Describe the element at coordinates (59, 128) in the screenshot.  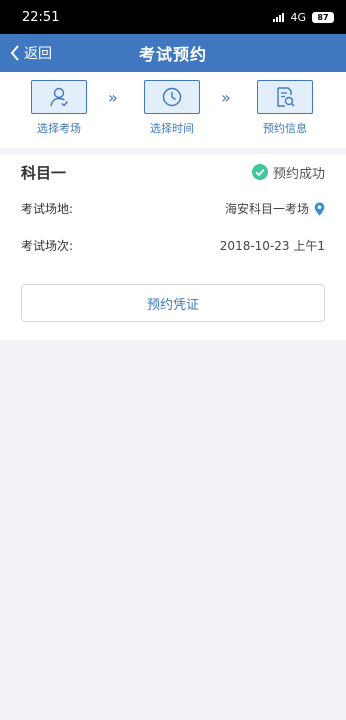
I see `step-label: 选择考场` at that location.